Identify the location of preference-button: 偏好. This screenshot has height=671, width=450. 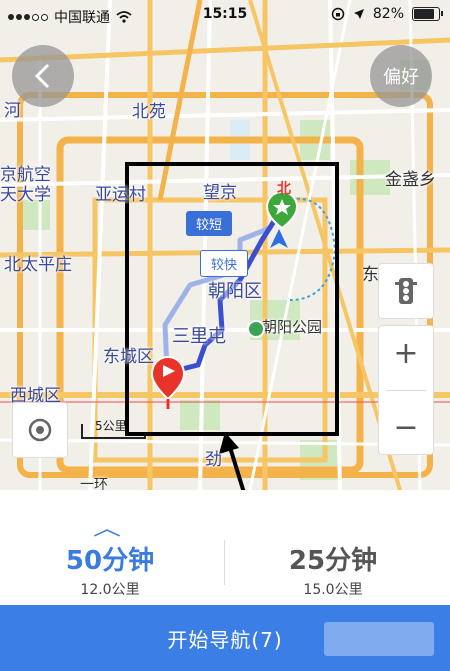
(401, 76).